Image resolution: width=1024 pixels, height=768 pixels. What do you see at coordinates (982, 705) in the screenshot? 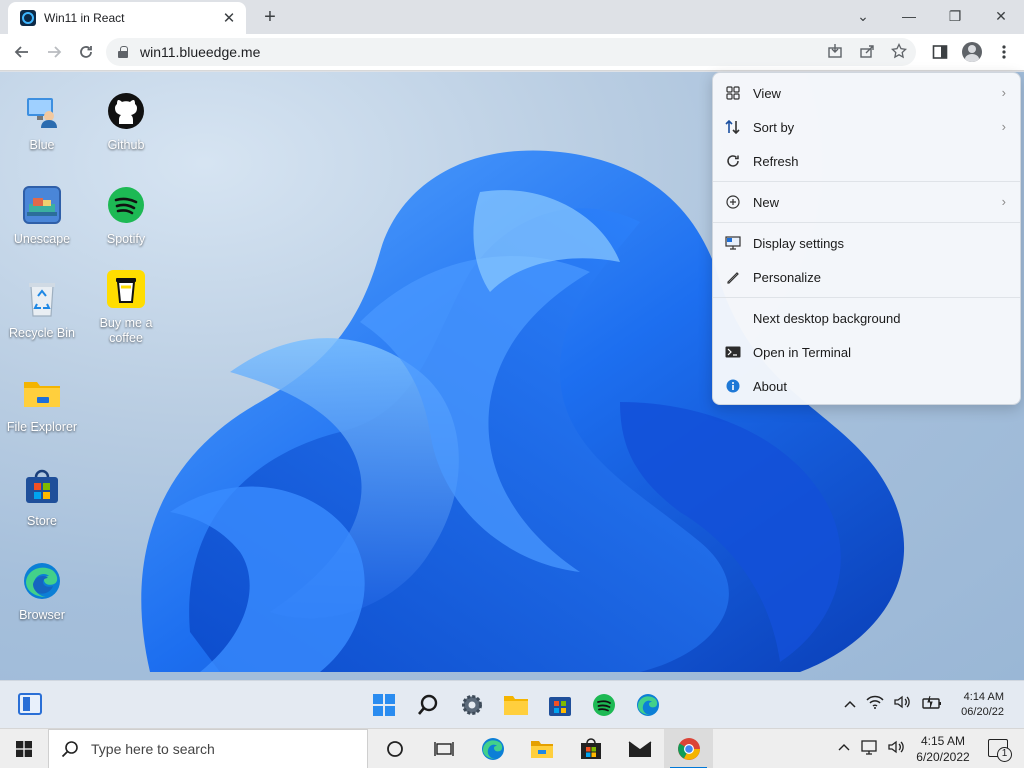
I see `win11-clock: 4:14 AM 06/20/22` at bounding box center [982, 705].